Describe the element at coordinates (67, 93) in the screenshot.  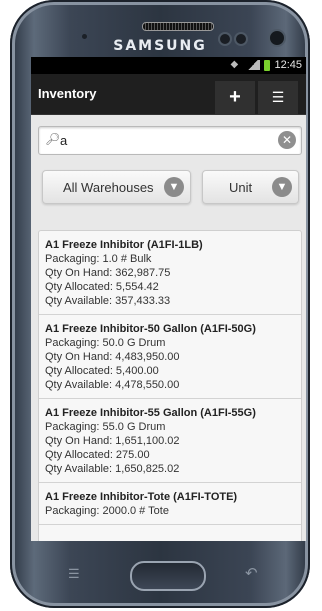
I see `page-title: Inventory` at that location.